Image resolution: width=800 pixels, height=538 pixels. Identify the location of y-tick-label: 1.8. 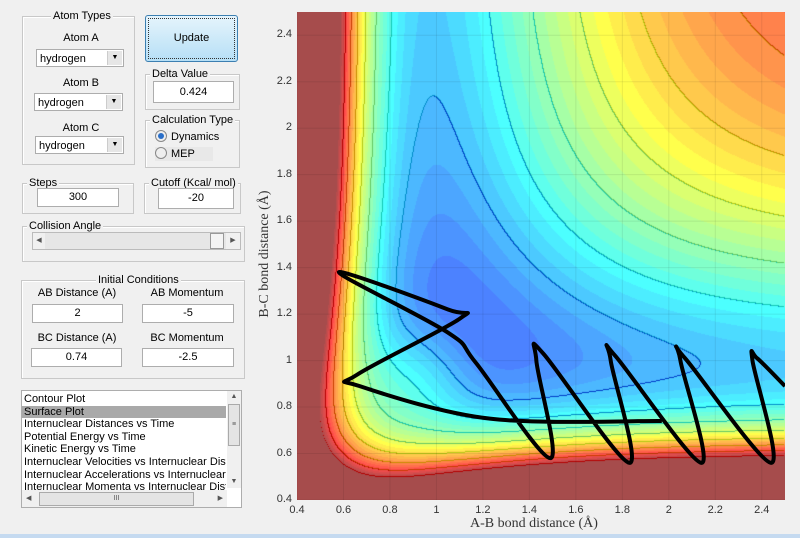
(284, 173).